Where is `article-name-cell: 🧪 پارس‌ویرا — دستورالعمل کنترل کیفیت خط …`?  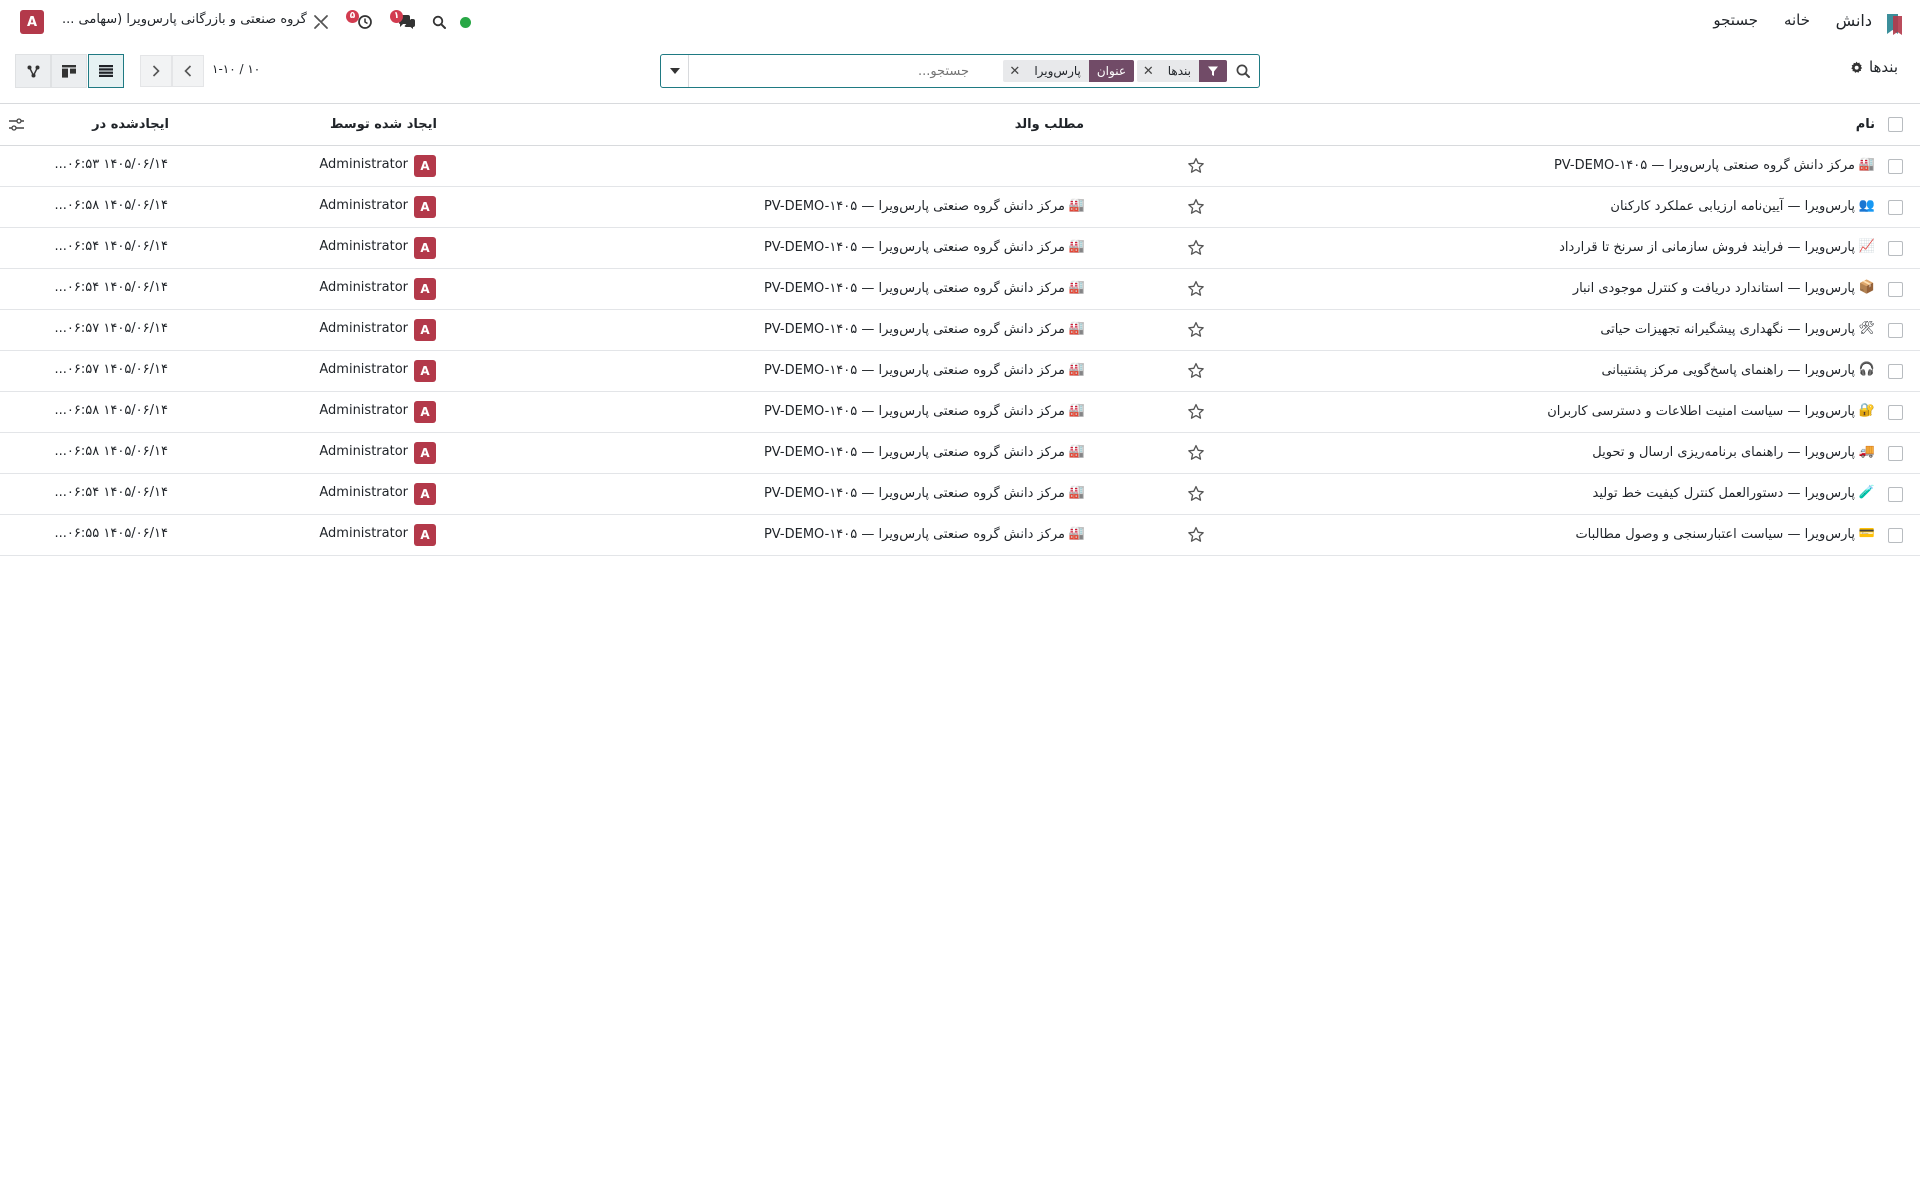 article-name-cell: 🧪 پارس‌ویرا — دستورالعمل کنترل کیفیت خط … is located at coordinates (1734, 493).